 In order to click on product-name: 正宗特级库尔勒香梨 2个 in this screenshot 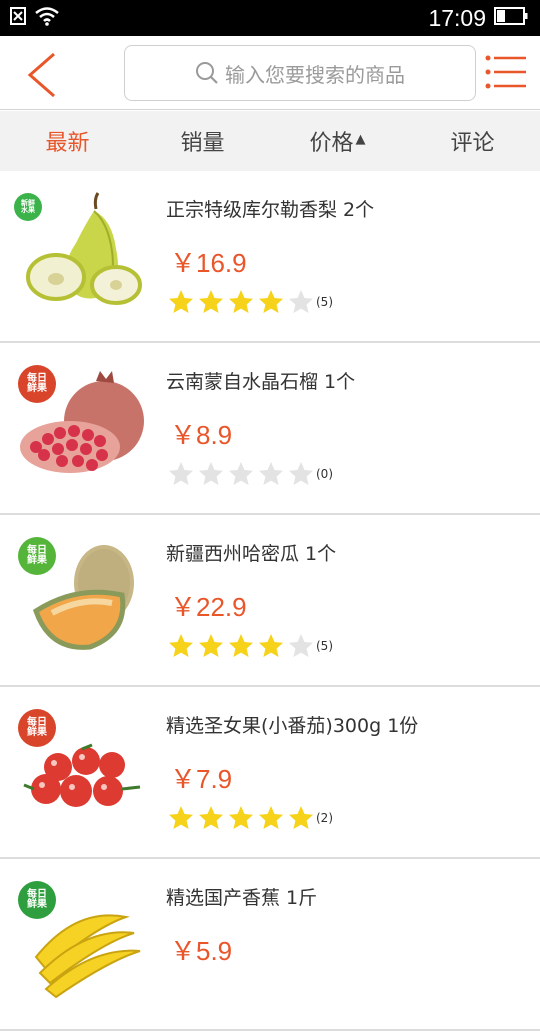, I will do `click(270, 210)`.